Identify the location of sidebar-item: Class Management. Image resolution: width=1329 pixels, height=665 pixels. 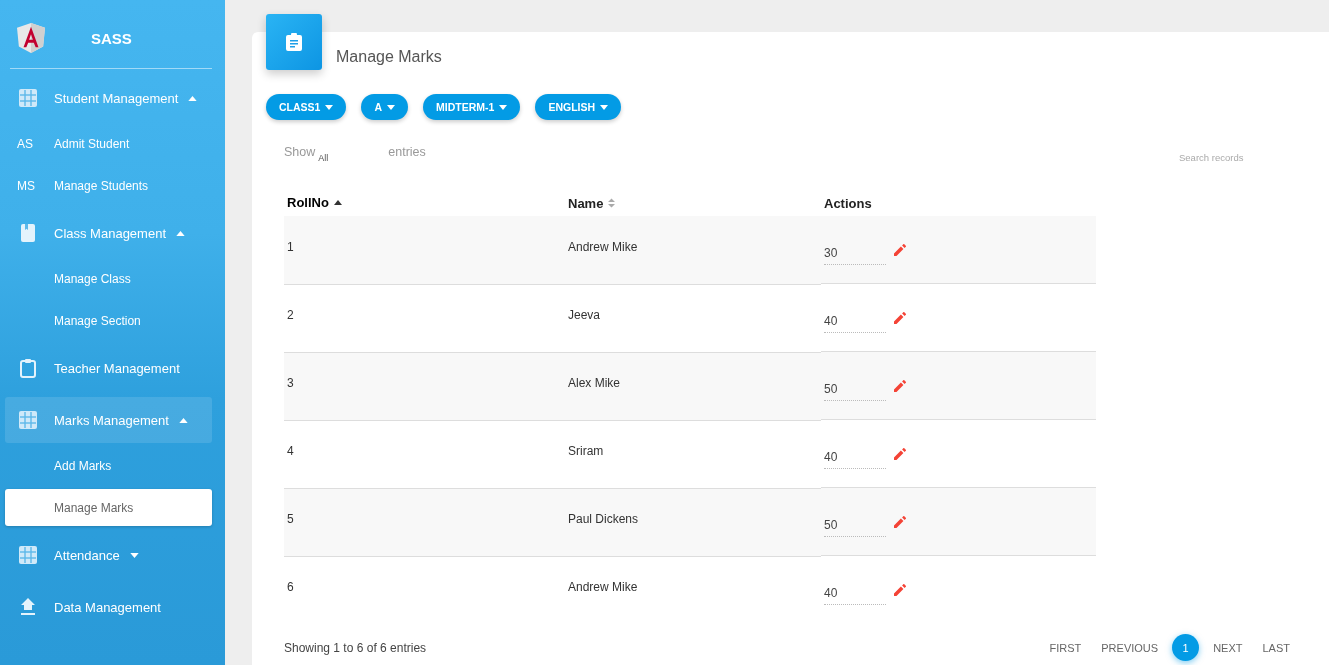
(108, 233).